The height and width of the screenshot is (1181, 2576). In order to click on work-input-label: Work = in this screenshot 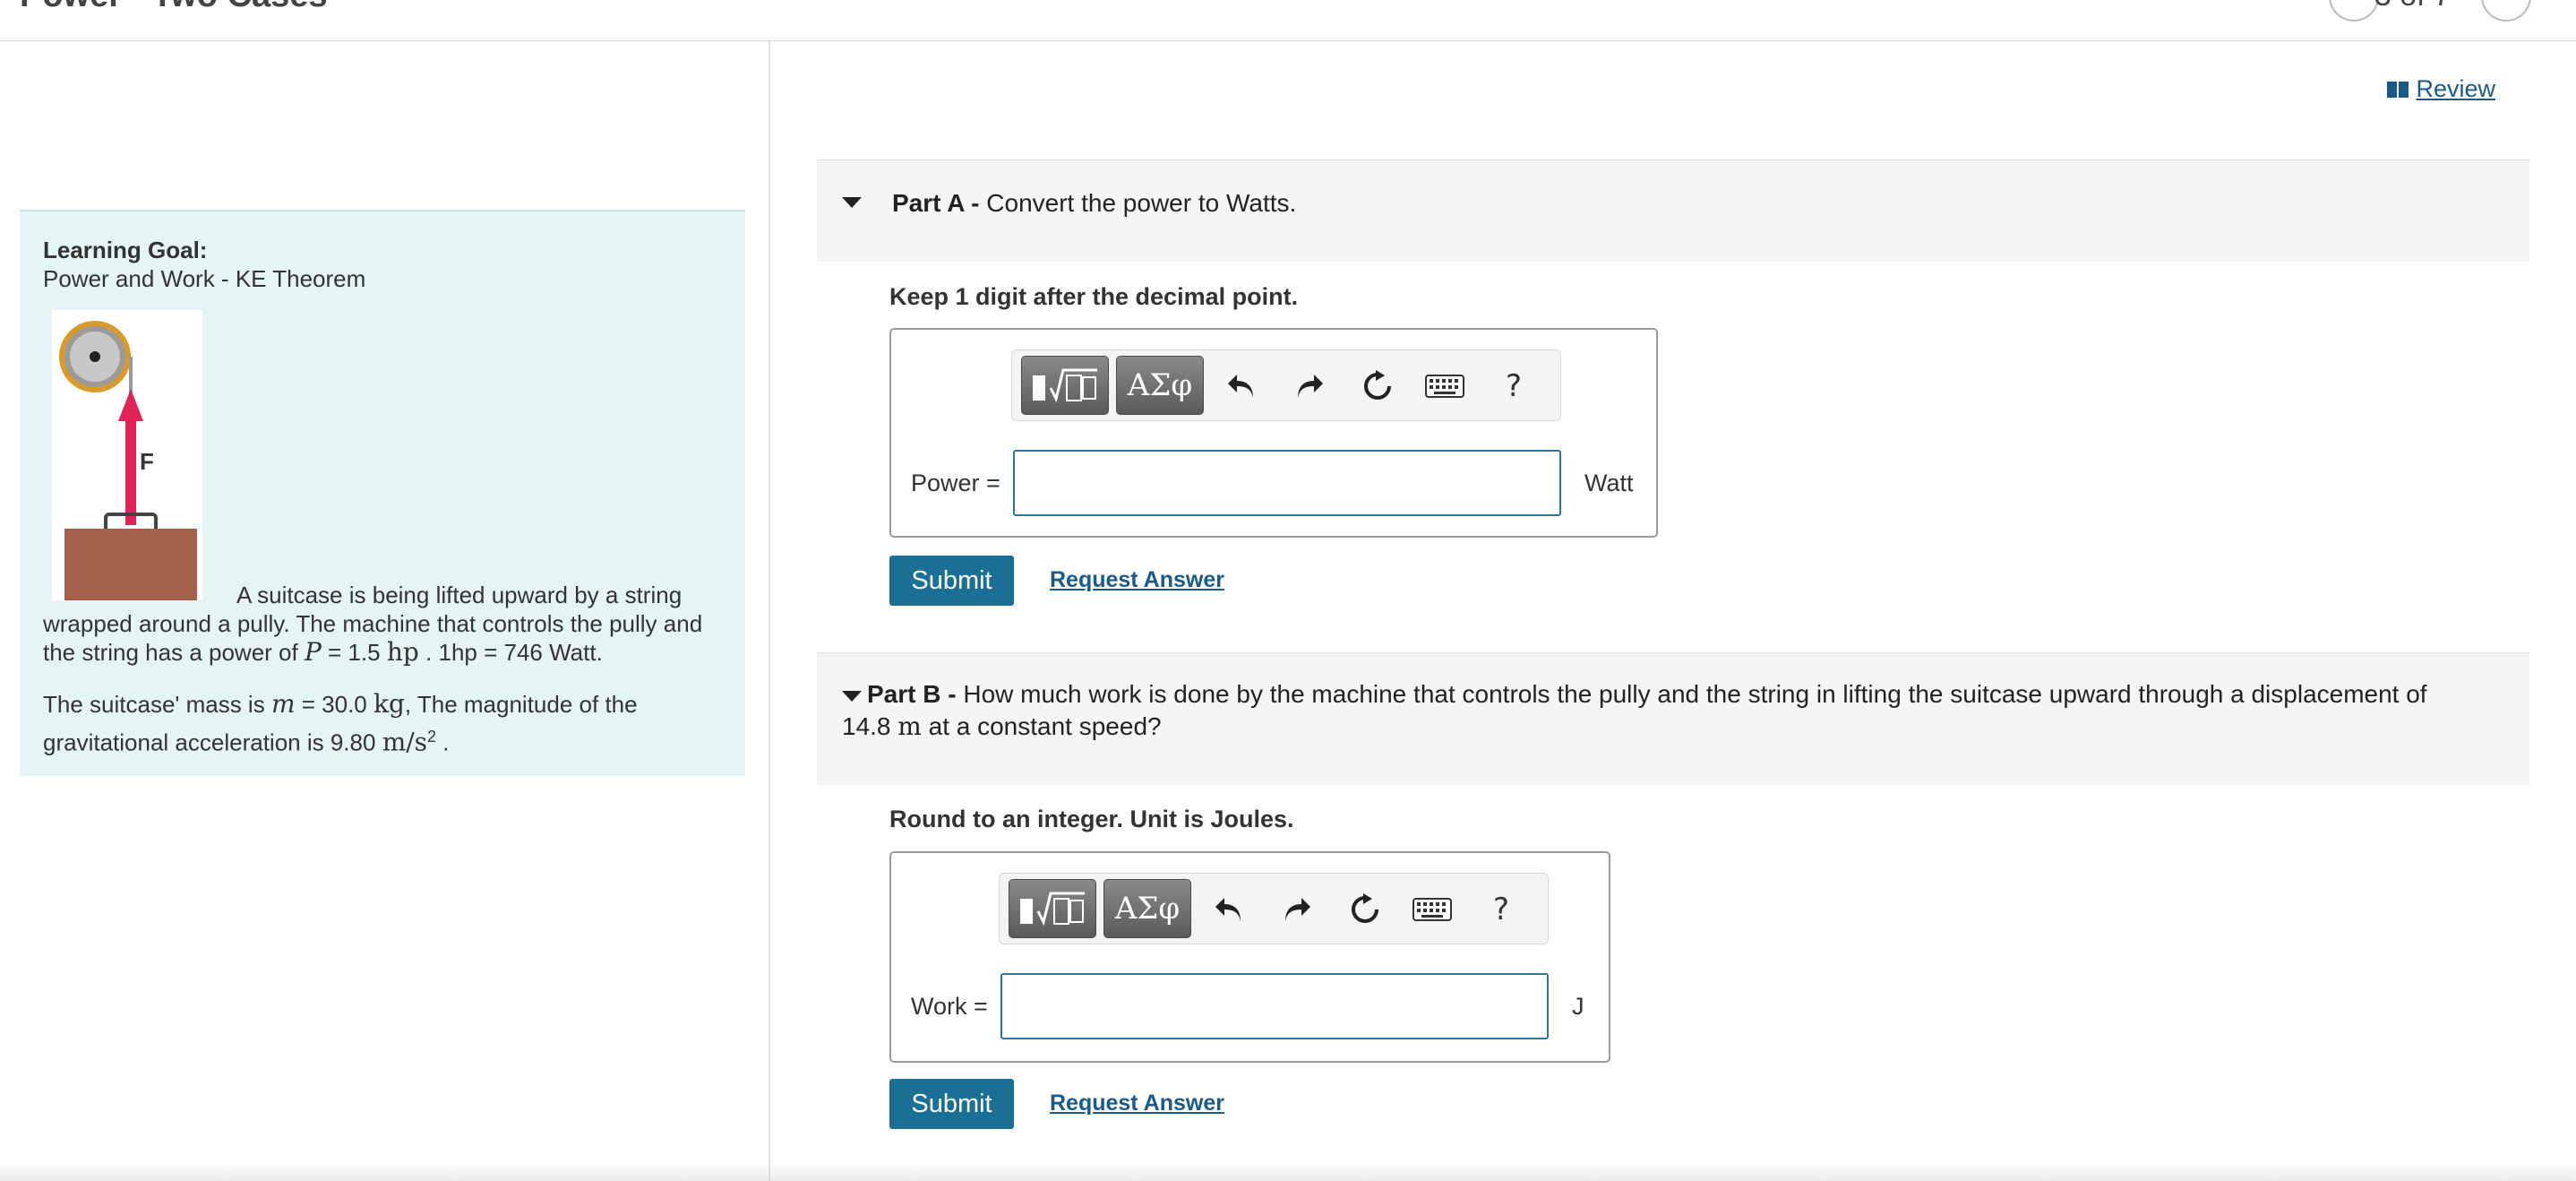, I will do `click(949, 1007)`.